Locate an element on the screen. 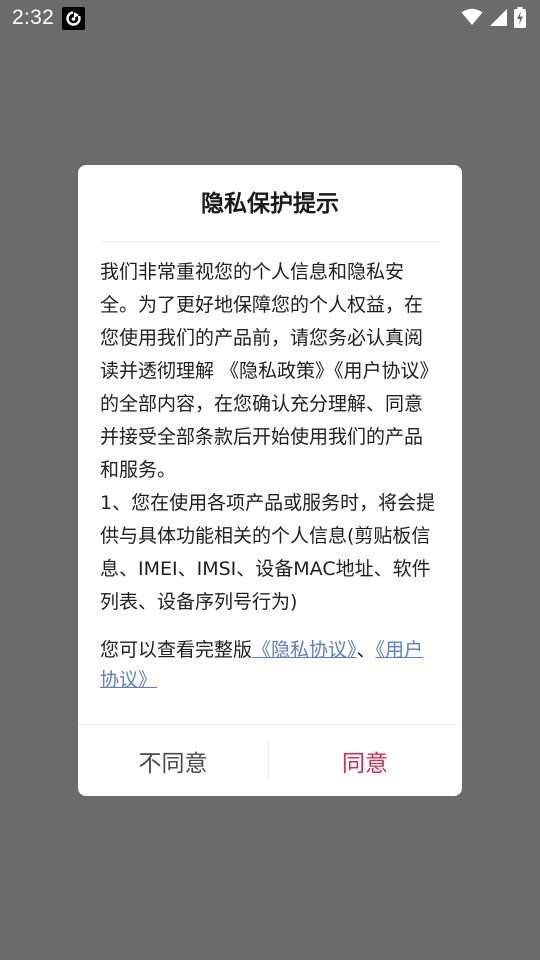  status-time: 2:32 is located at coordinates (33, 17).